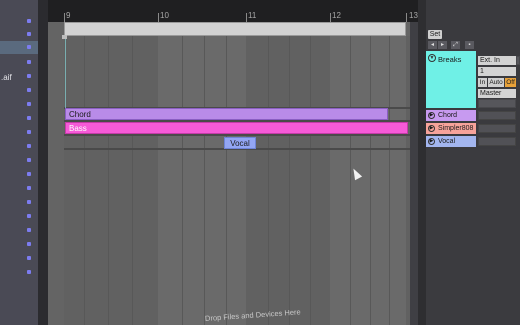 The width and height of the screenshot is (520, 325). What do you see at coordinates (64, 37) in the screenshot?
I see `loop-start-marker` at bounding box center [64, 37].